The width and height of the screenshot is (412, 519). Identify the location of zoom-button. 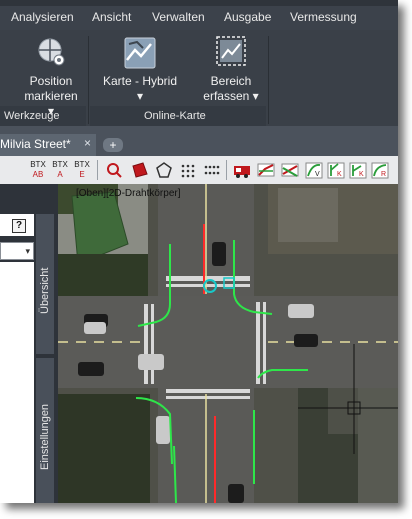
(114, 170).